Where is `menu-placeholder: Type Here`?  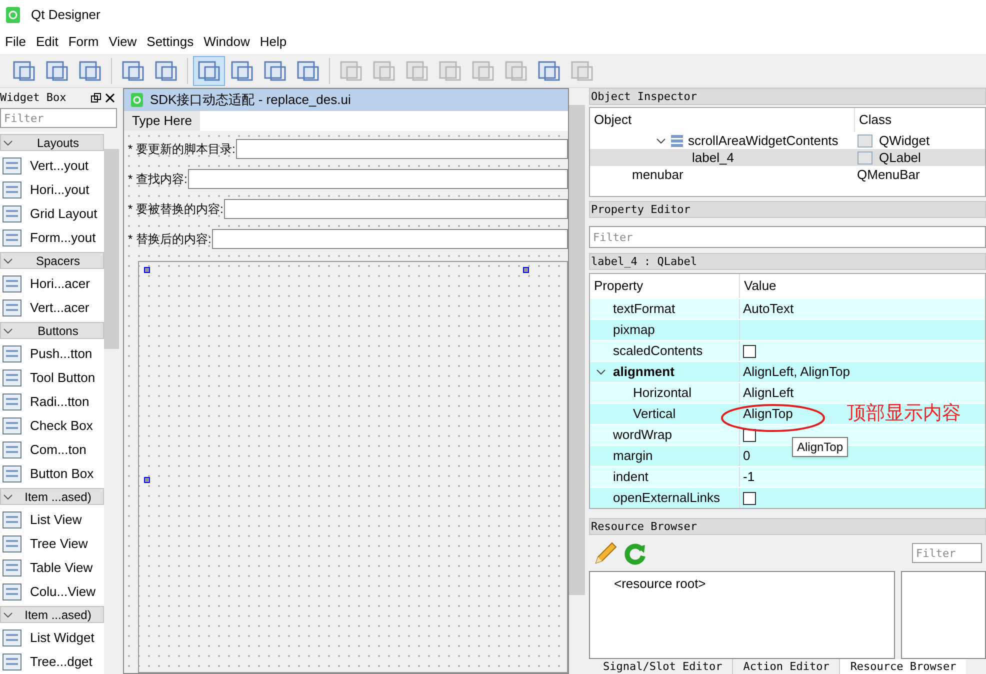 menu-placeholder: Type Here is located at coordinates (162, 121).